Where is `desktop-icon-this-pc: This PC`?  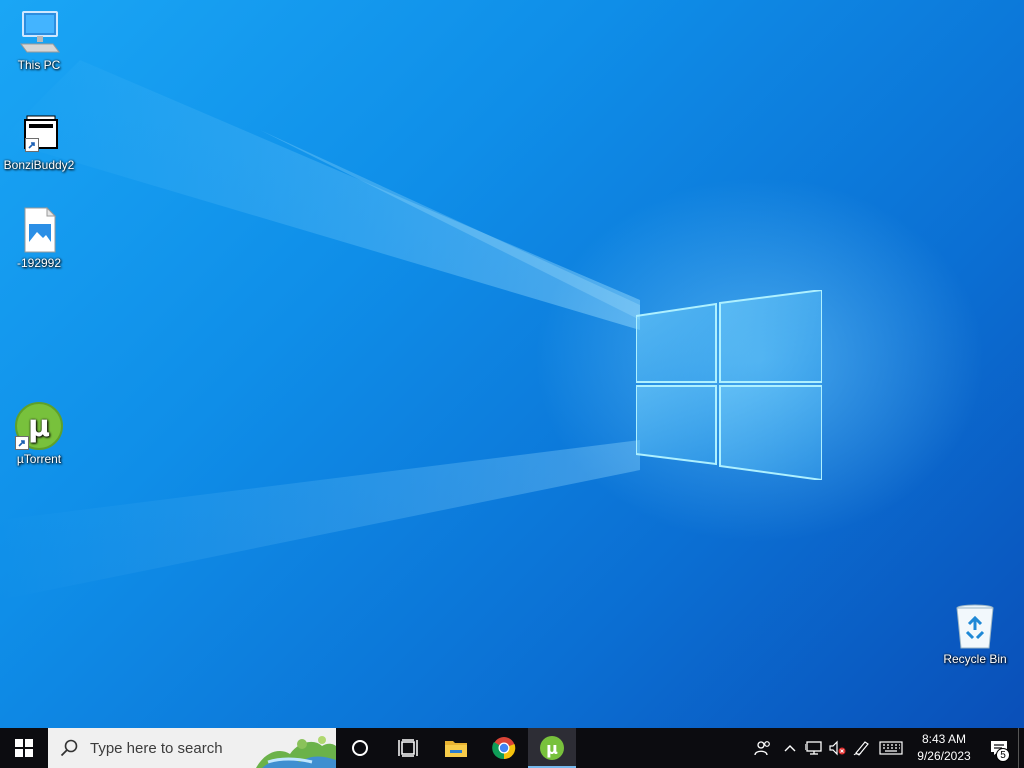 desktop-icon-this-pc: This PC is located at coordinates (39, 40).